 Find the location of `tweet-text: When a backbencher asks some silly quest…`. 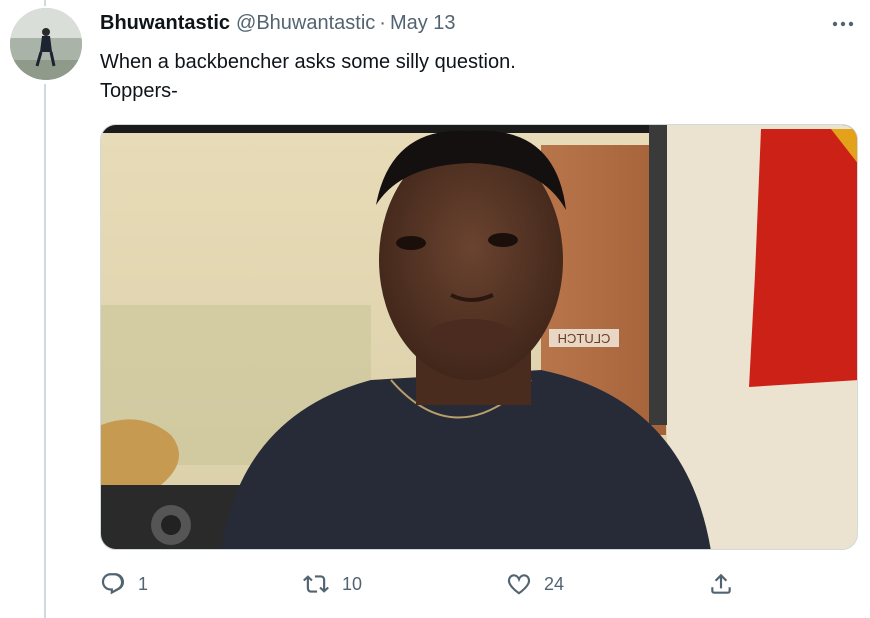

tweet-text: When a backbencher asks some silly quest… is located at coordinates (308, 77).